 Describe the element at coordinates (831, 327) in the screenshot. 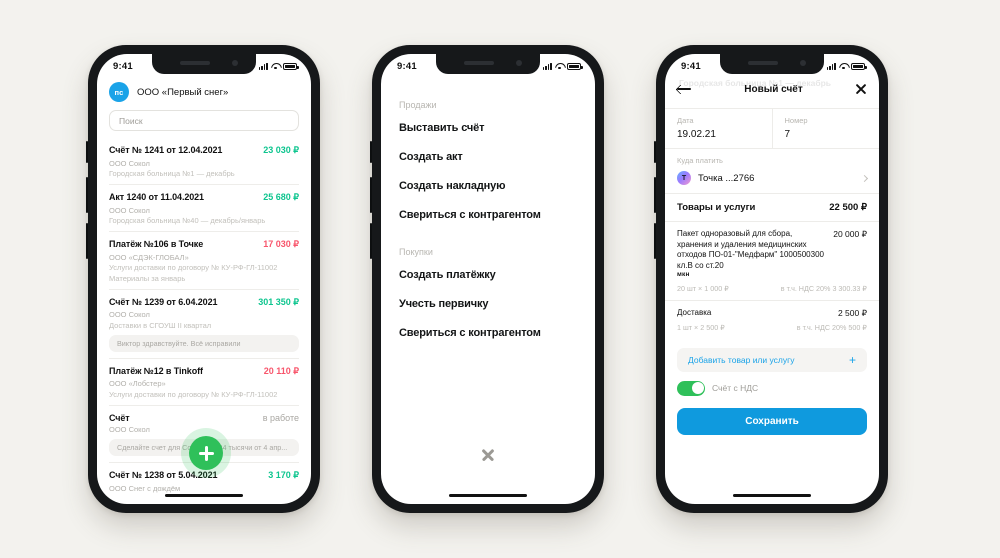

I see `line-item-vat: в т.ч. НДС 20% 500 ₽` at that location.